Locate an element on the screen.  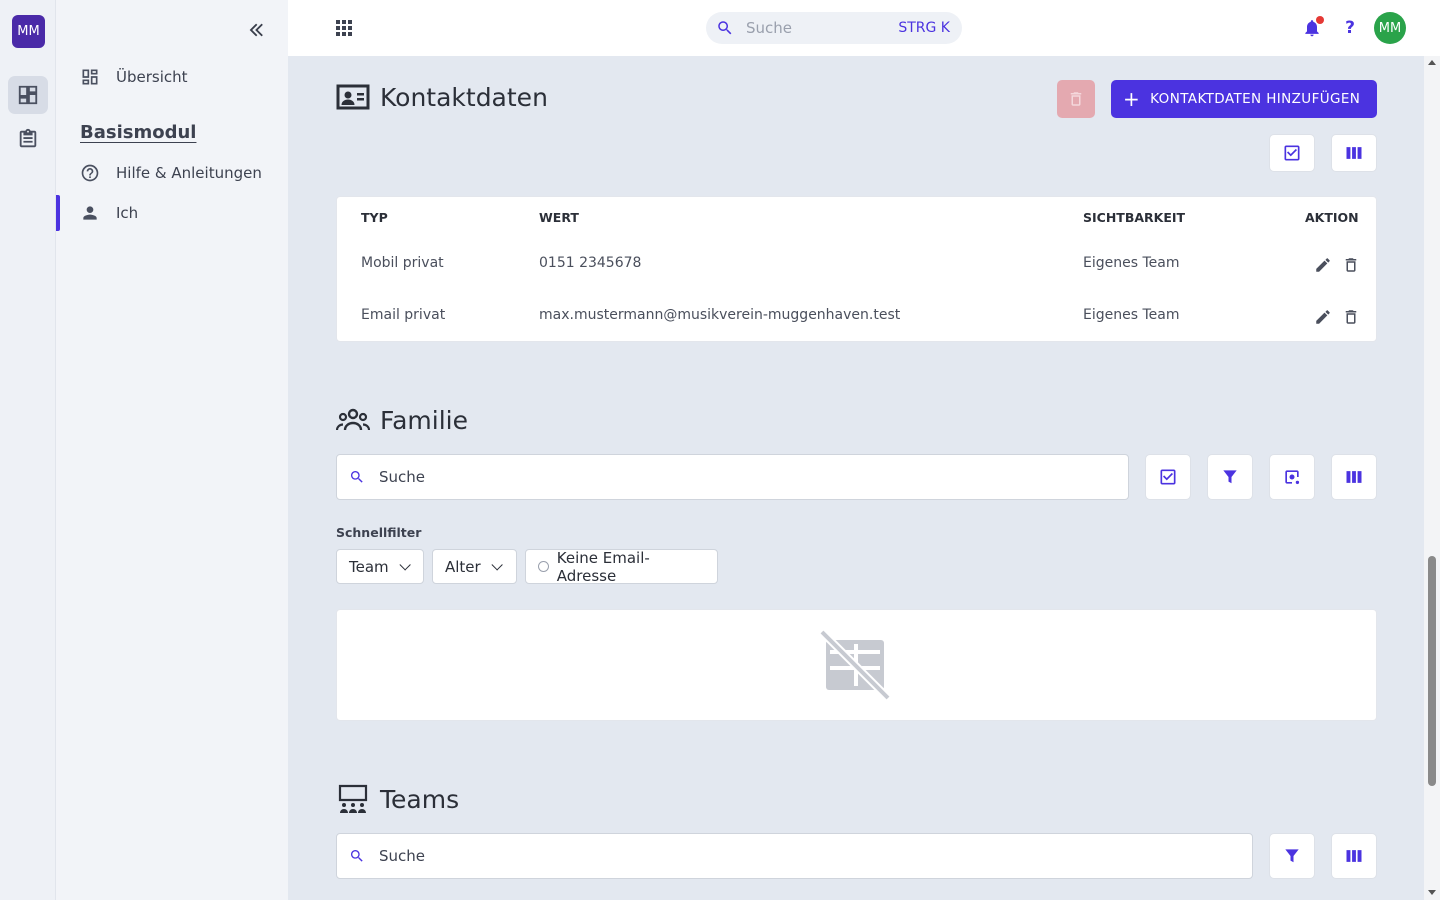
filter-chip-label: Keine Email-Adresse is located at coordinates (603, 566).